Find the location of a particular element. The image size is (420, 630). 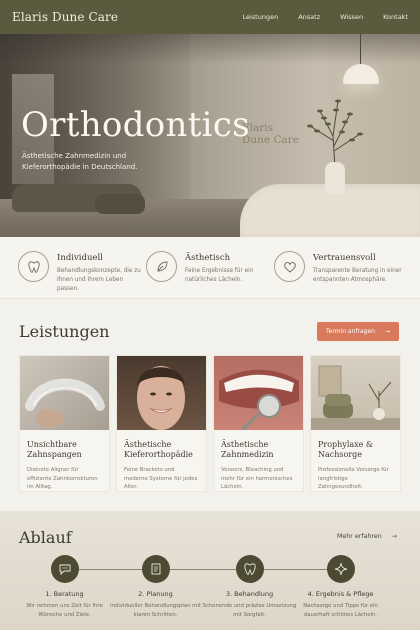

brand-logo: Elaris Dune Care is located at coordinates (65, 17).